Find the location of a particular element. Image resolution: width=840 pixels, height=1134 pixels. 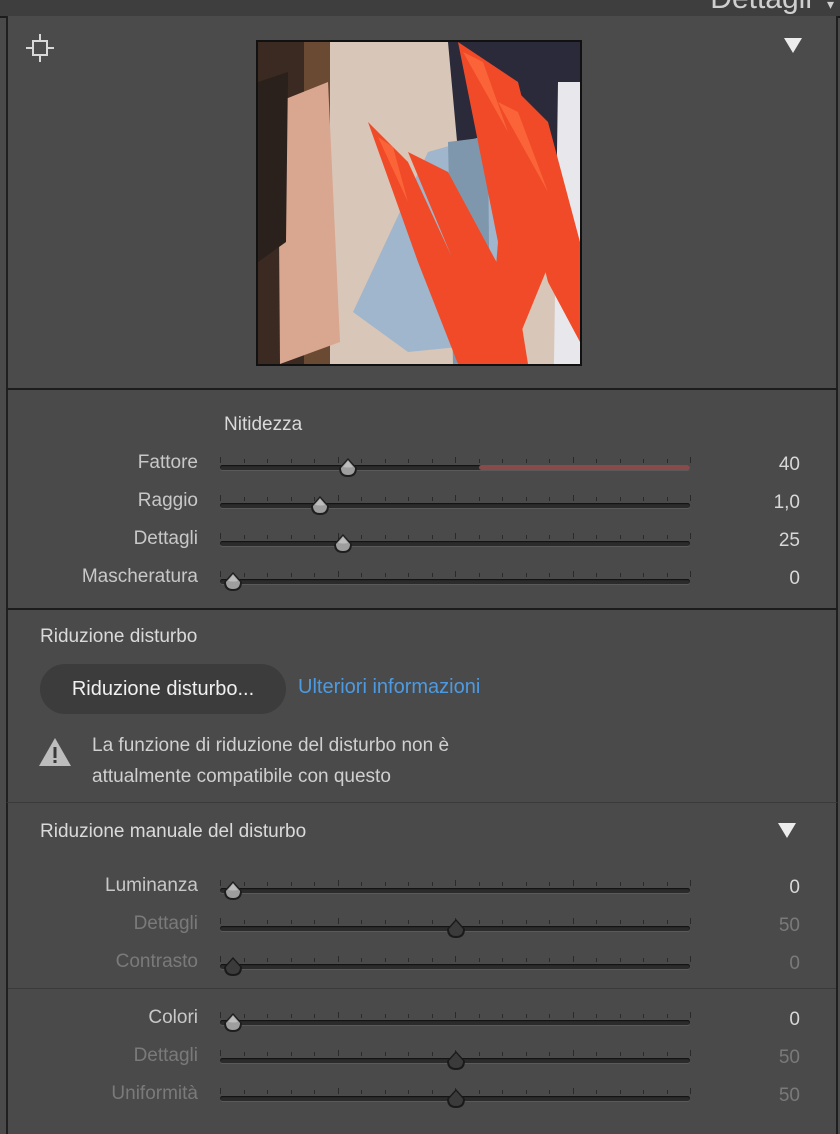

chevron-down-icon: ▾ is located at coordinates (830, 6).